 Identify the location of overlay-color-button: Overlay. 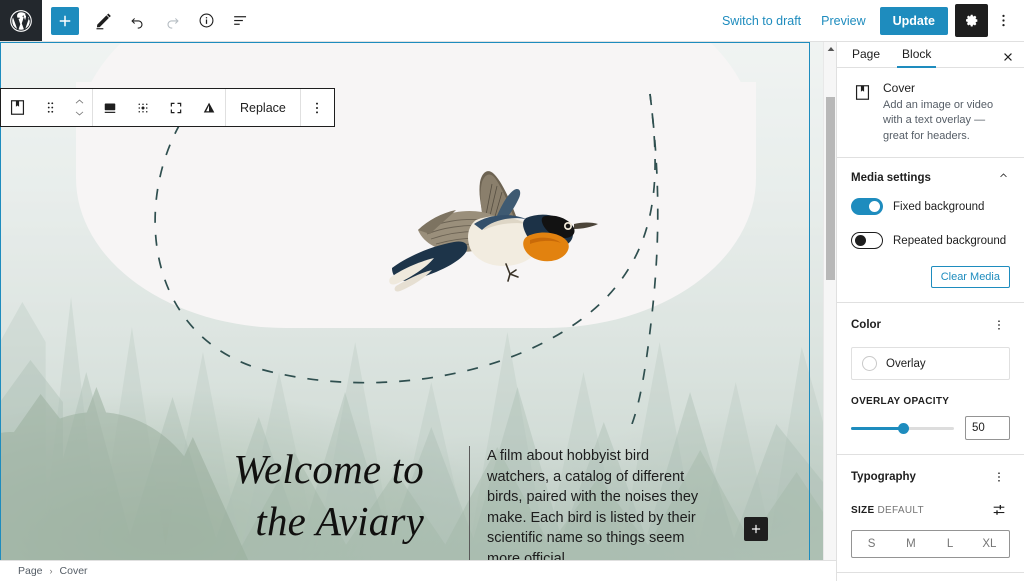
(930, 364).